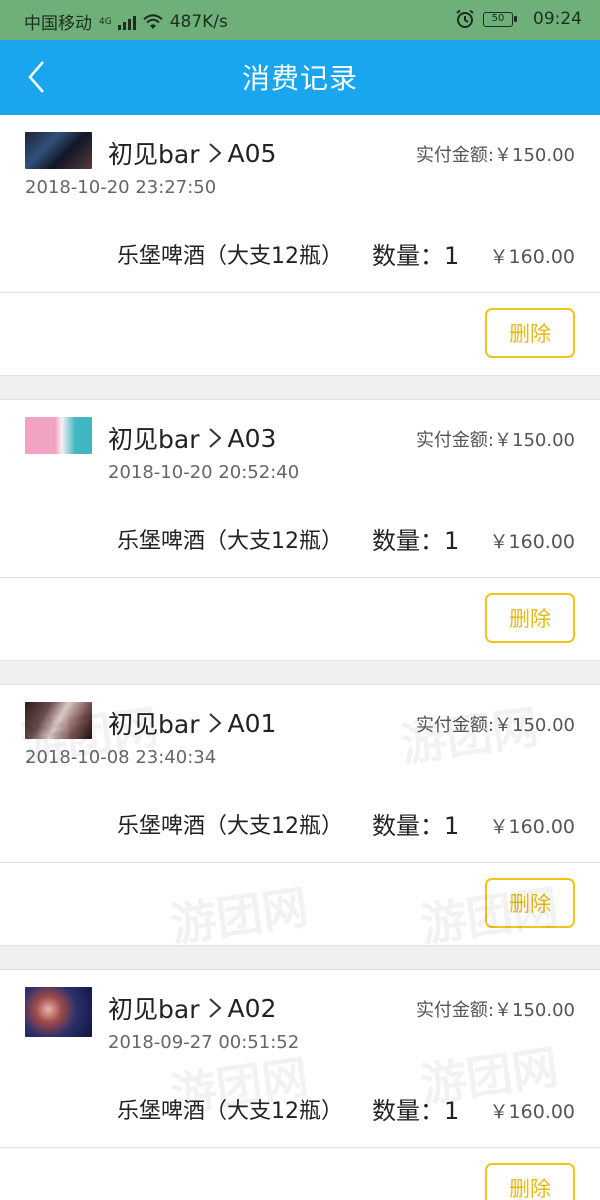 Image resolution: width=600 pixels, height=1200 pixels. I want to click on signal-icon, so click(126, 22).